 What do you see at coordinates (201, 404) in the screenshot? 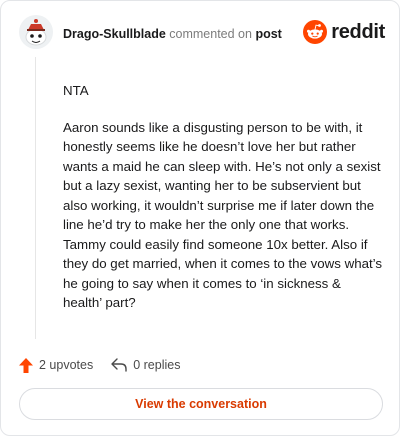
I see `view-conversation-button: View the conversation` at bounding box center [201, 404].